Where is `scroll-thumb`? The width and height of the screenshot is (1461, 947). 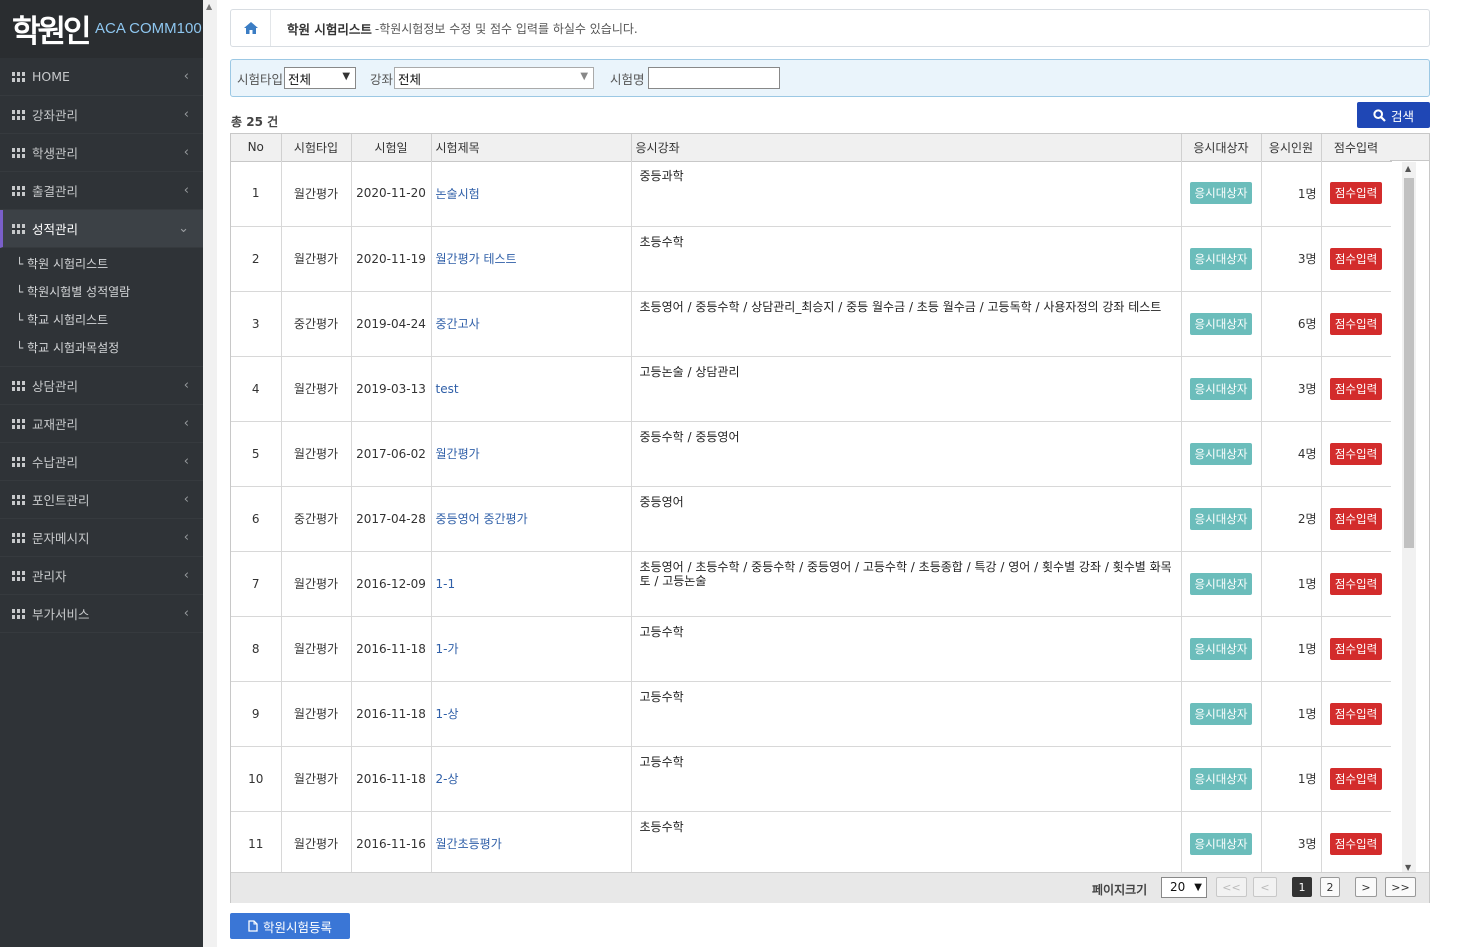
scroll-thumb is located at coordinates (1409, 363).